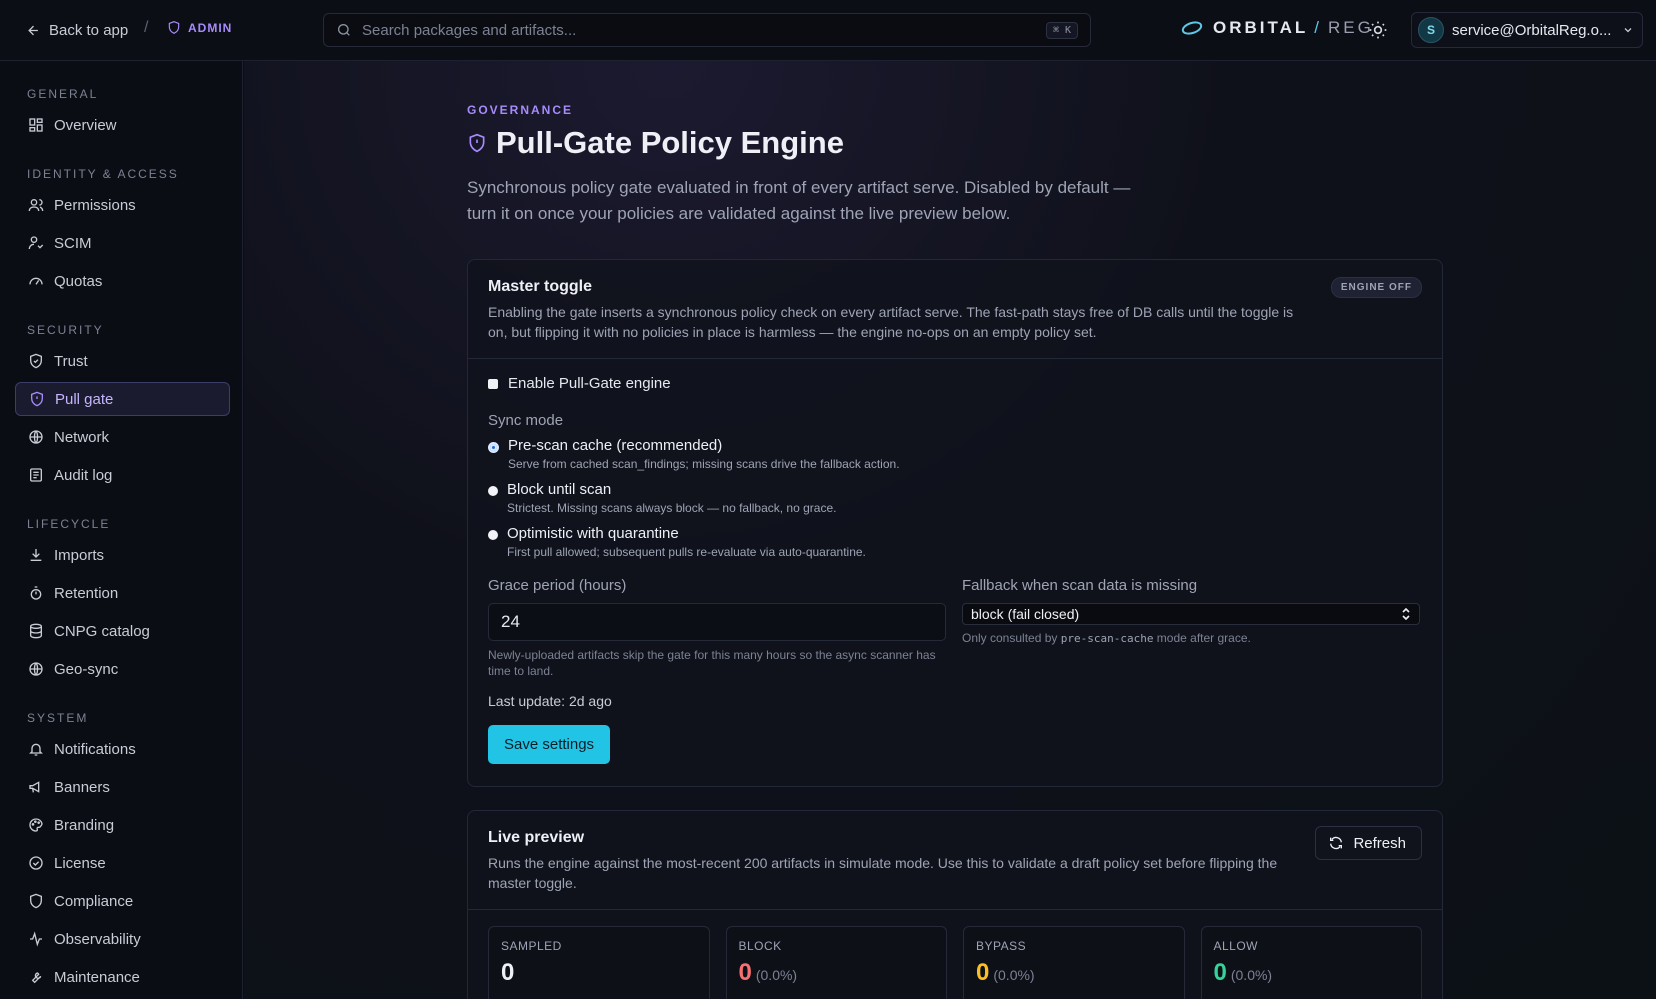 This screenshot has width=1656, height=999. Describe the element at coordinates (103, 174) in the screenshot. I see `sidebar-section-identity: IDENTITY & ACCESS` at that location.